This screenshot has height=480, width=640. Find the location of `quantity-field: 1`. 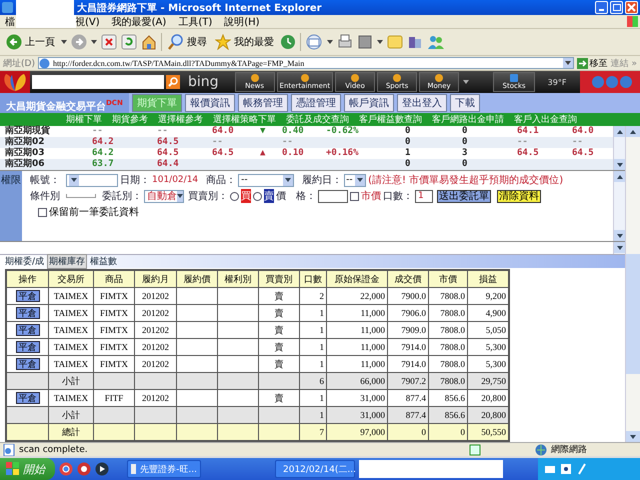

quantity-field: 1 is located at coordinates (424, 196).